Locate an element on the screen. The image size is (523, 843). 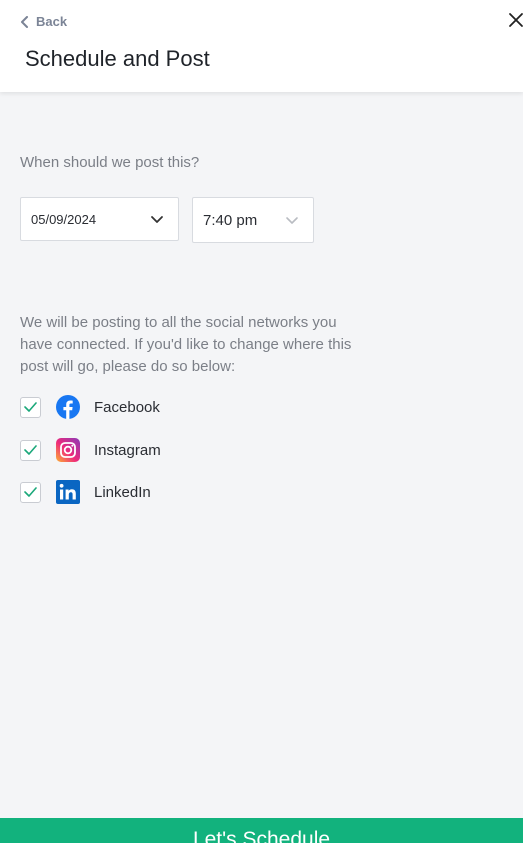
back-button: Back is located at coordinates (43, 21).